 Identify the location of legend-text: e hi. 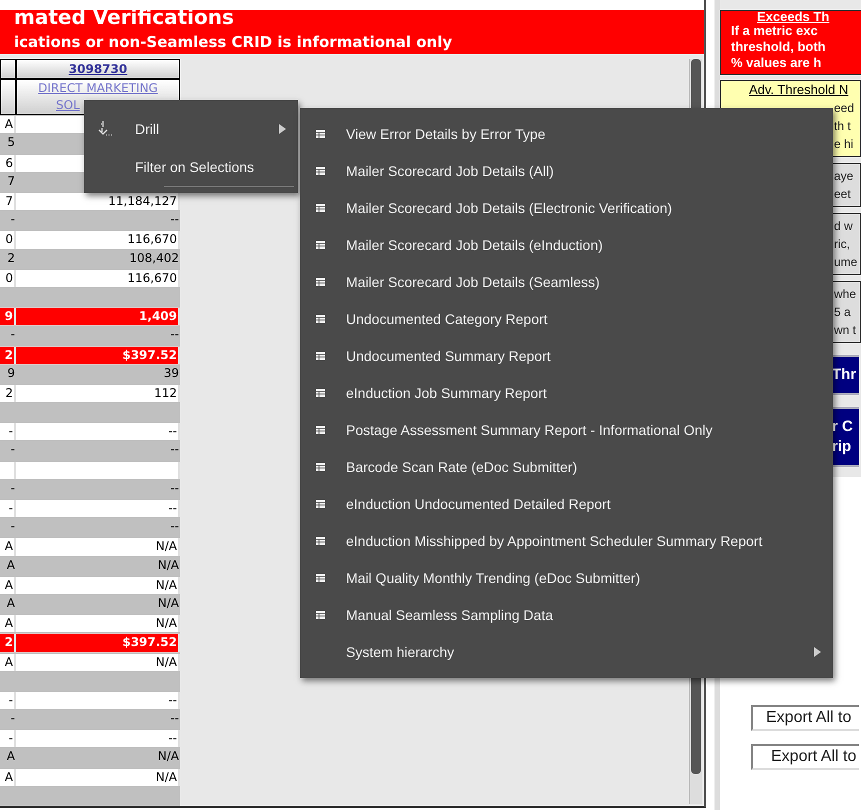
(843, 144).